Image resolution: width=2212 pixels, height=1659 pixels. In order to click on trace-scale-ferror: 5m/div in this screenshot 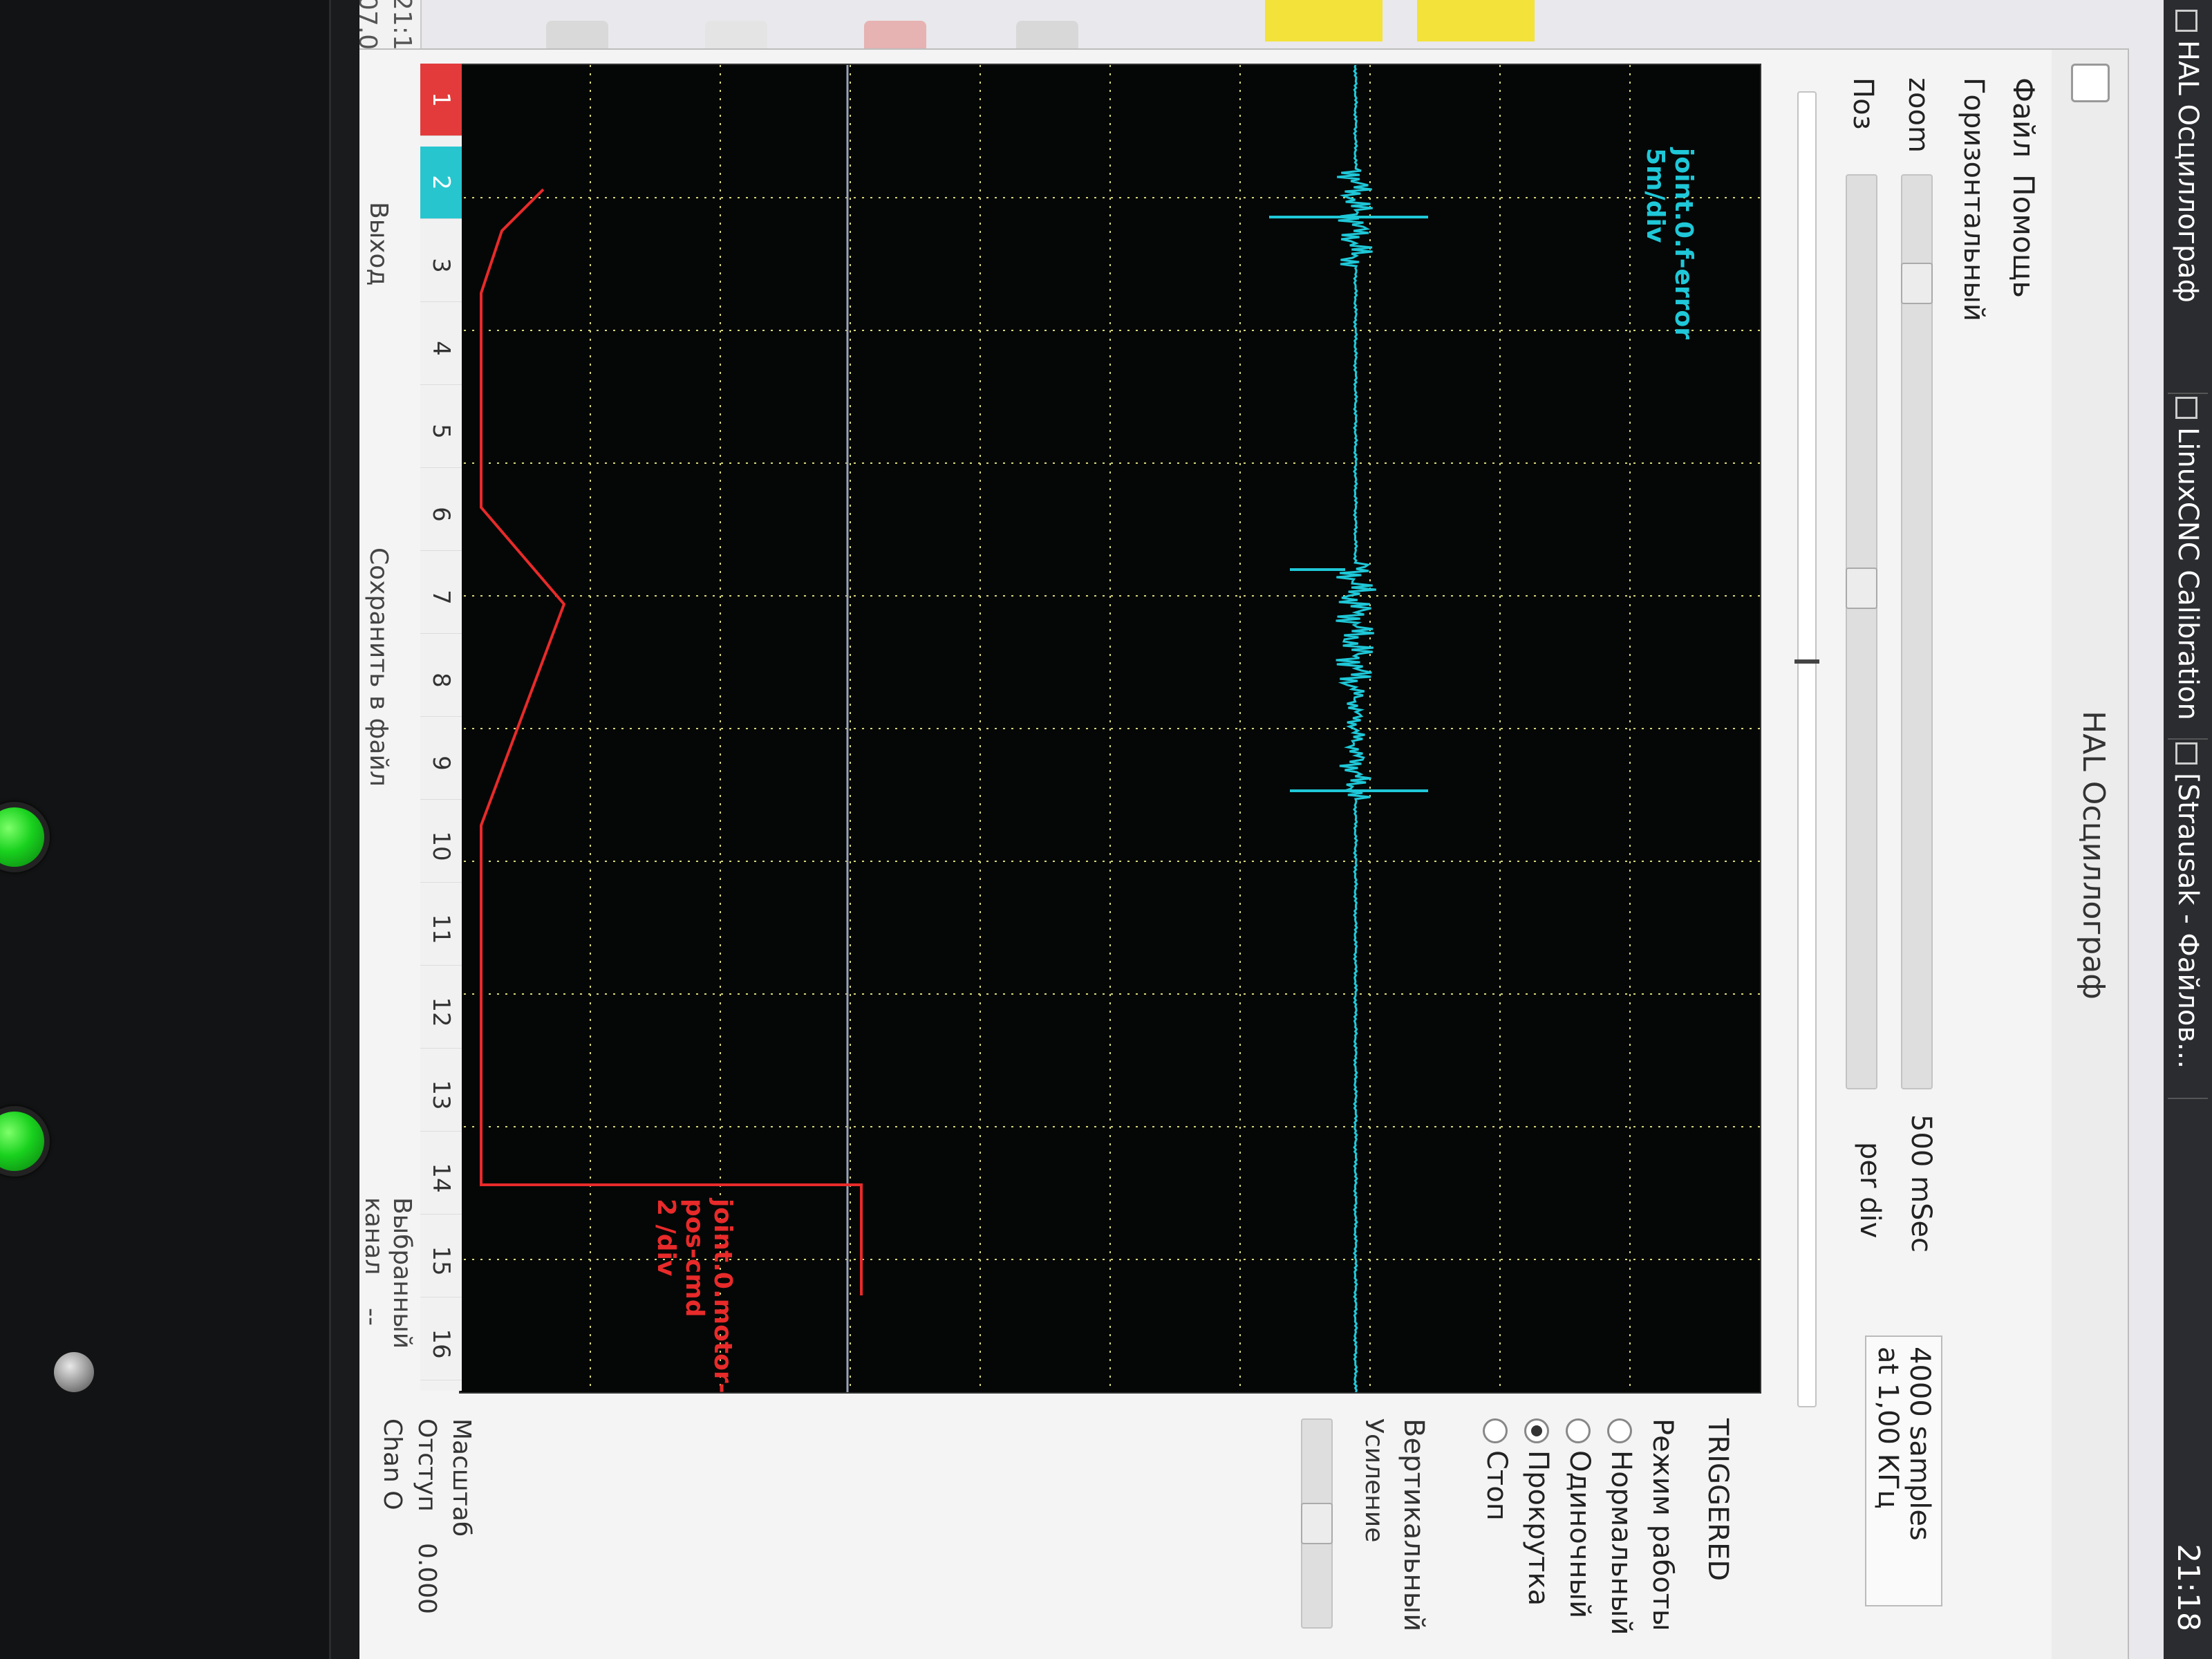, I will do `click(1655, 195)`.